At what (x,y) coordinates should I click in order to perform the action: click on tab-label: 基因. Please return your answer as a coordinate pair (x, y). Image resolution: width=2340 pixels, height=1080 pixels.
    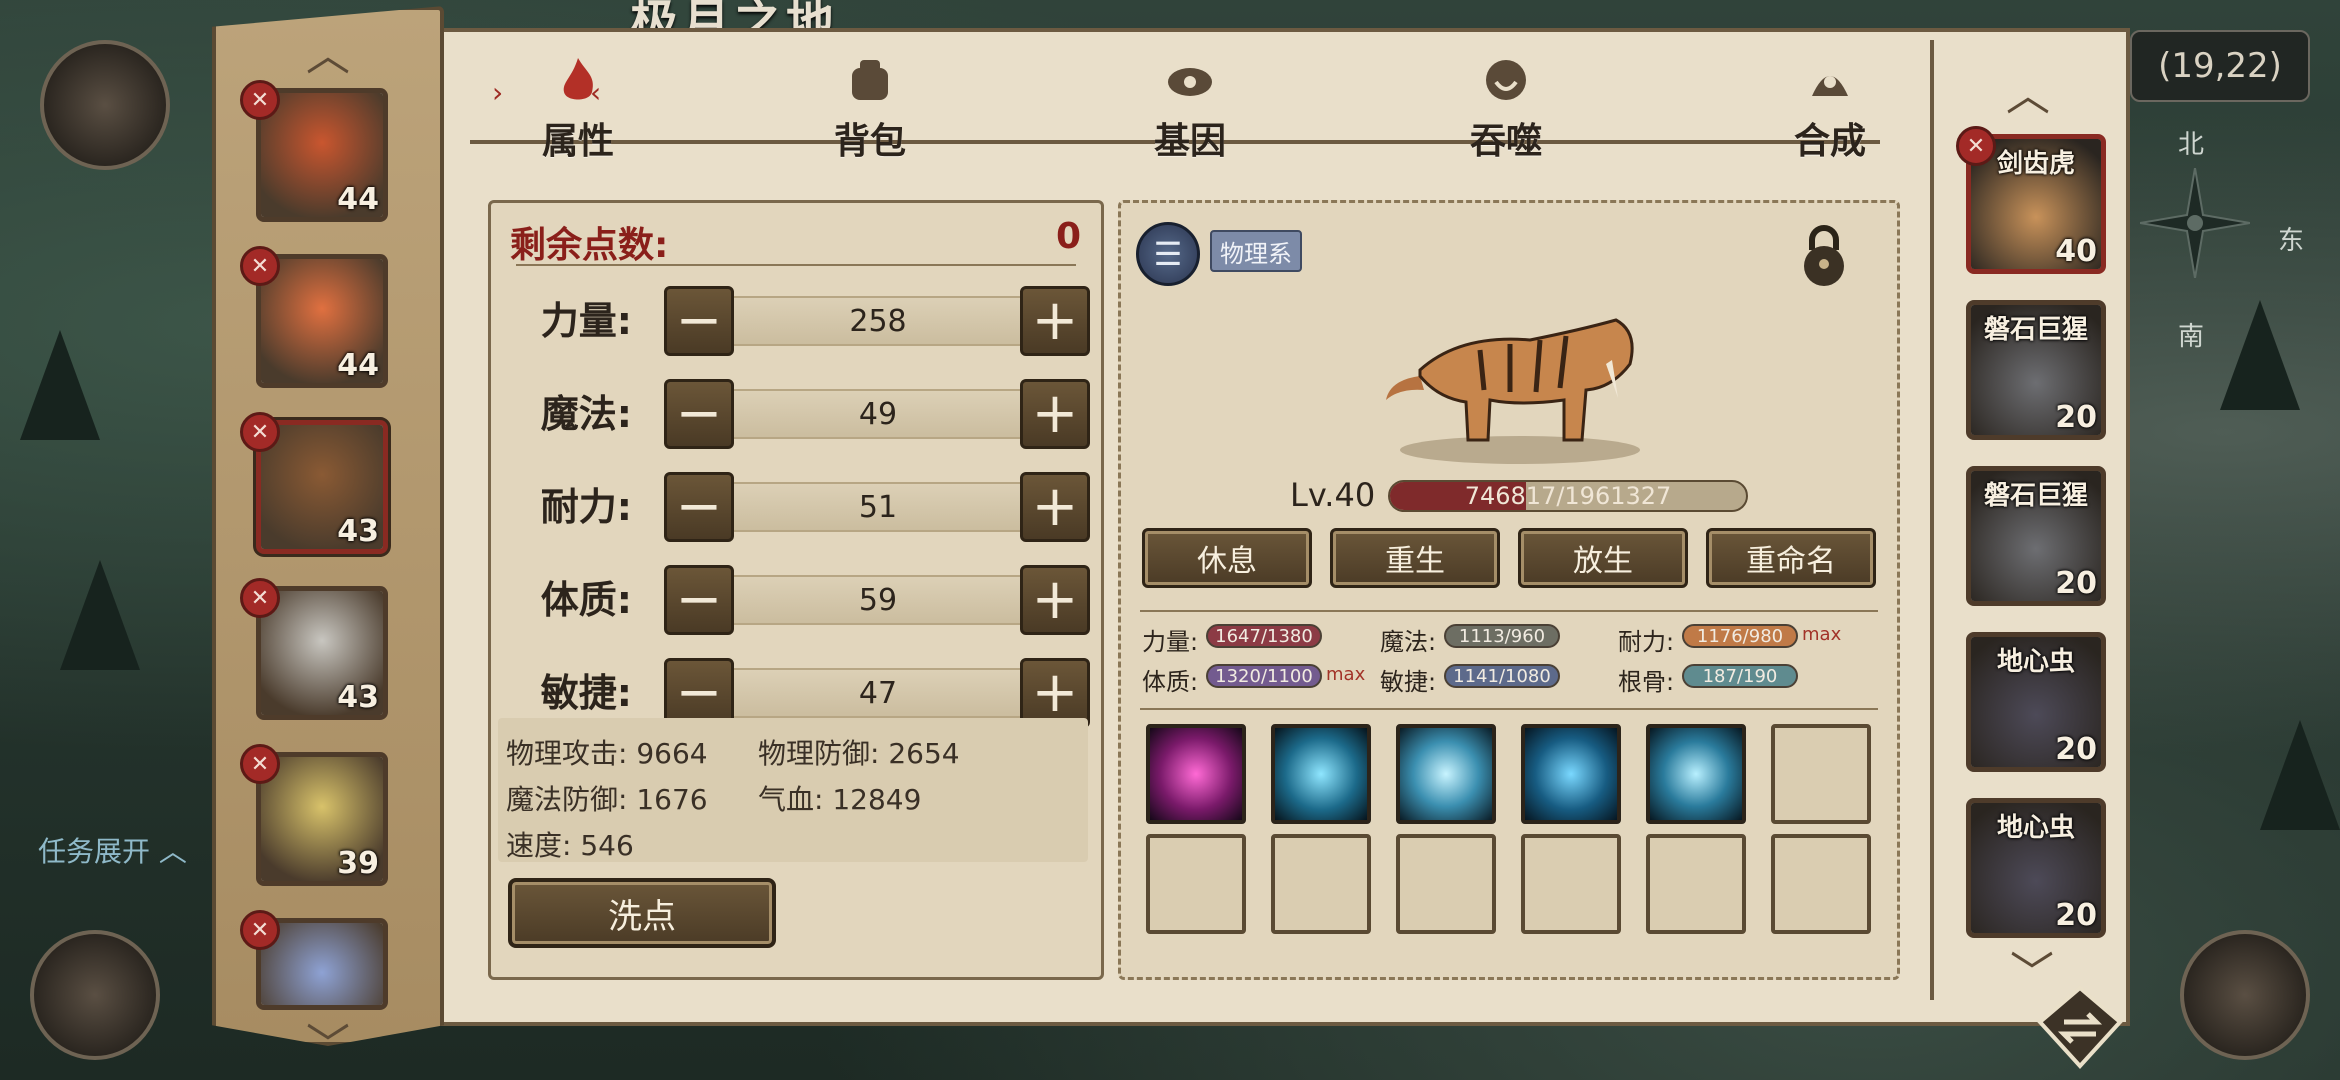
    Looking at the image, I should click on (1189, 141).